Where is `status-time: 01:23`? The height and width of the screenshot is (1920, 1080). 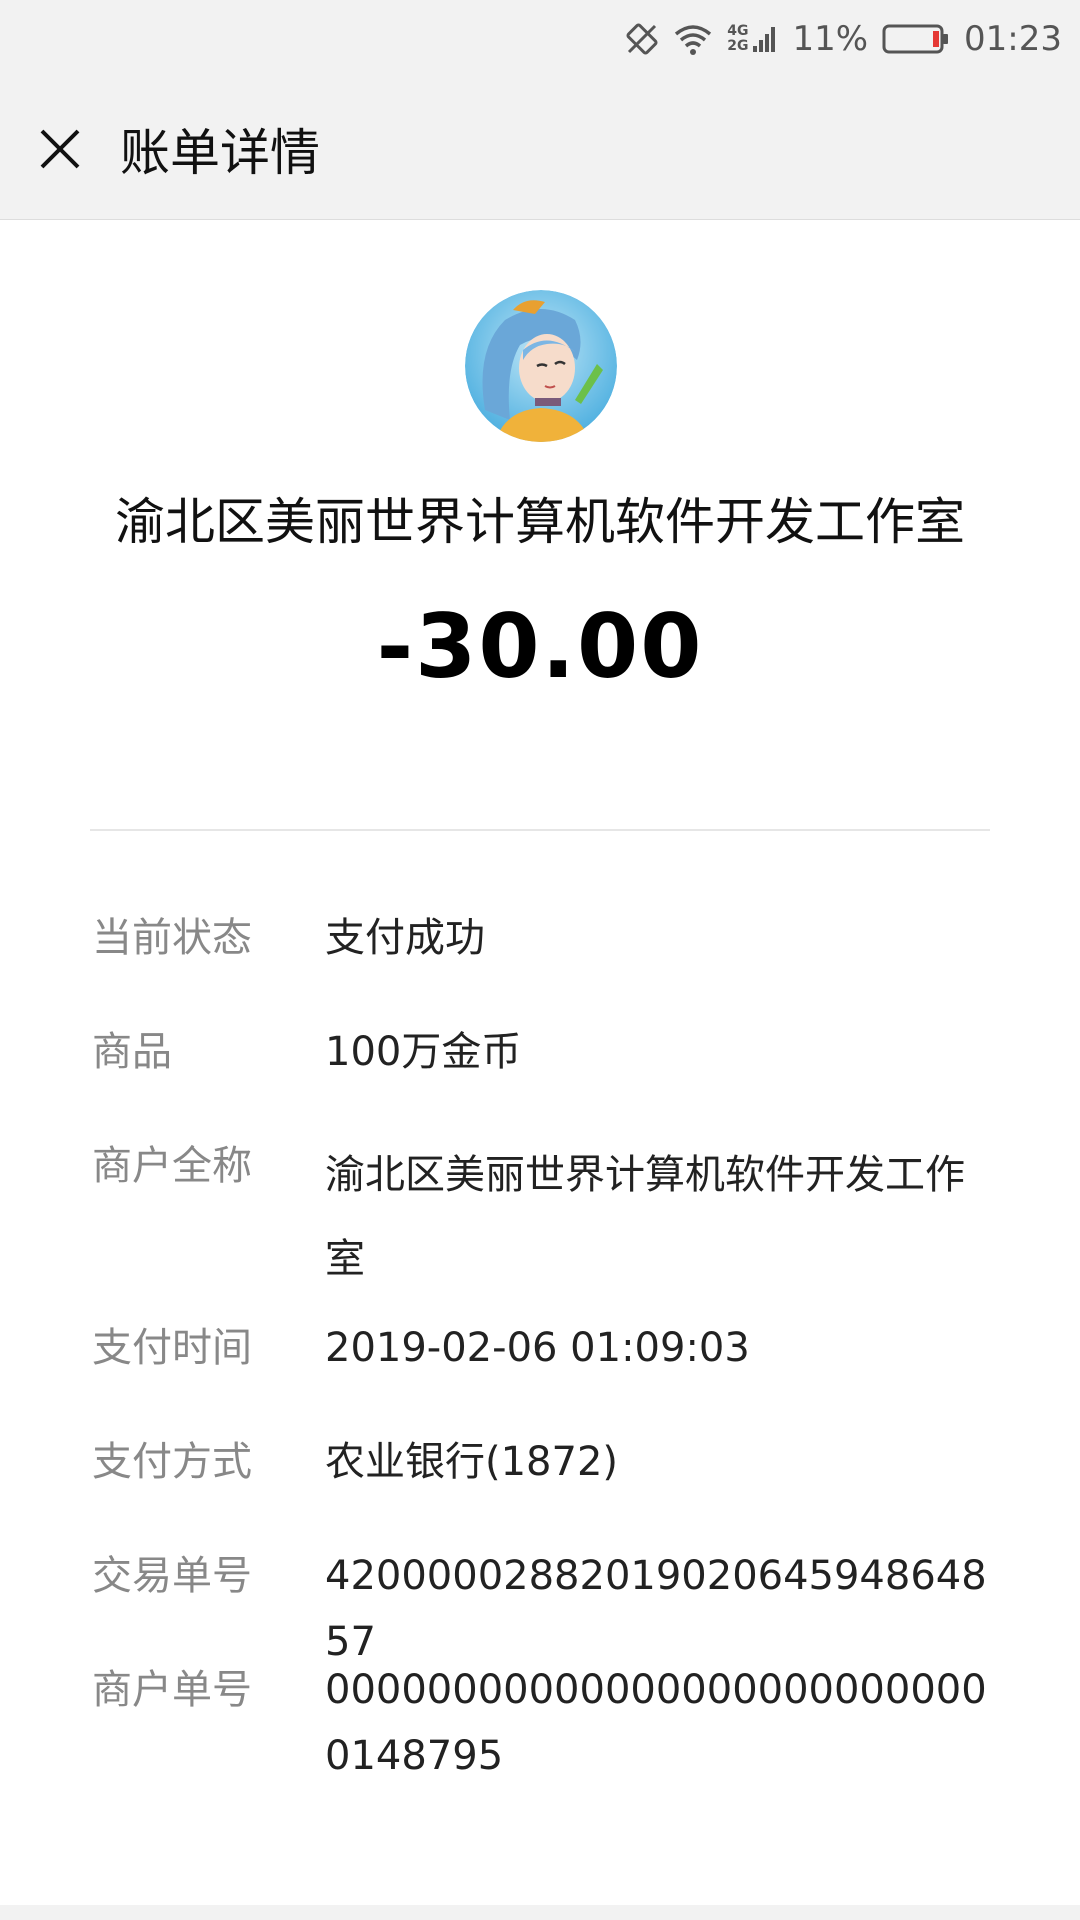
status-time: 01:23 is located at coordinates (1013, 39).